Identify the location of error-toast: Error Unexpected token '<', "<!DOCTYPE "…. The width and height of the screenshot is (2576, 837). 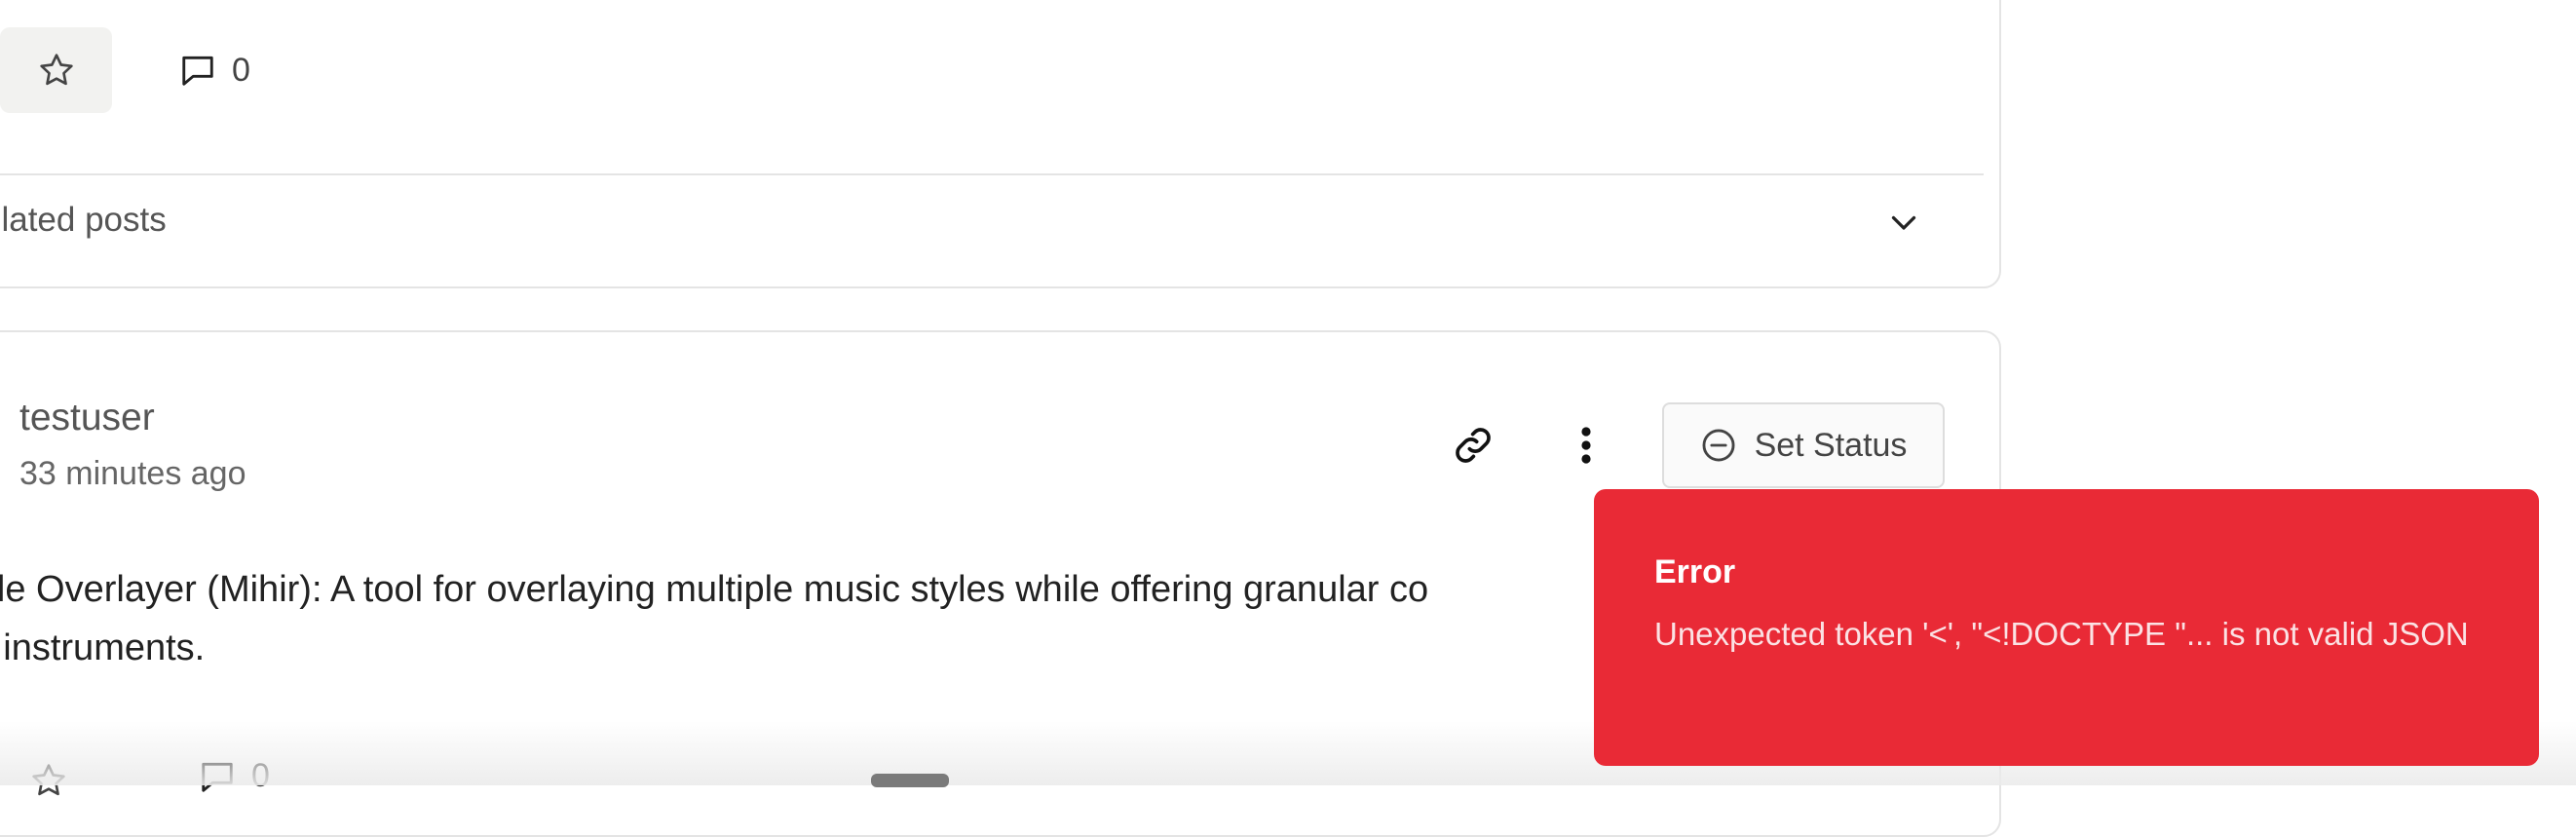
(2066, 627).